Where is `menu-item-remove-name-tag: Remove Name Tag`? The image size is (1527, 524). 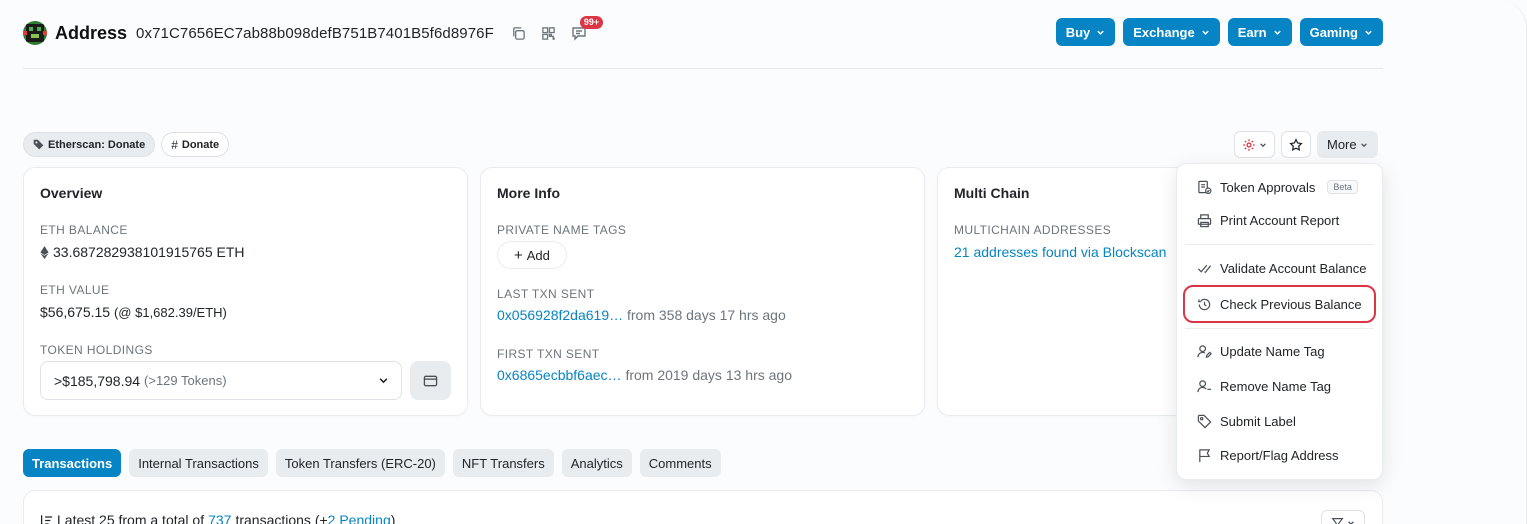 menu-item-remove-name-tag: Remove Name Tag is located at coordinates (1279, 386).